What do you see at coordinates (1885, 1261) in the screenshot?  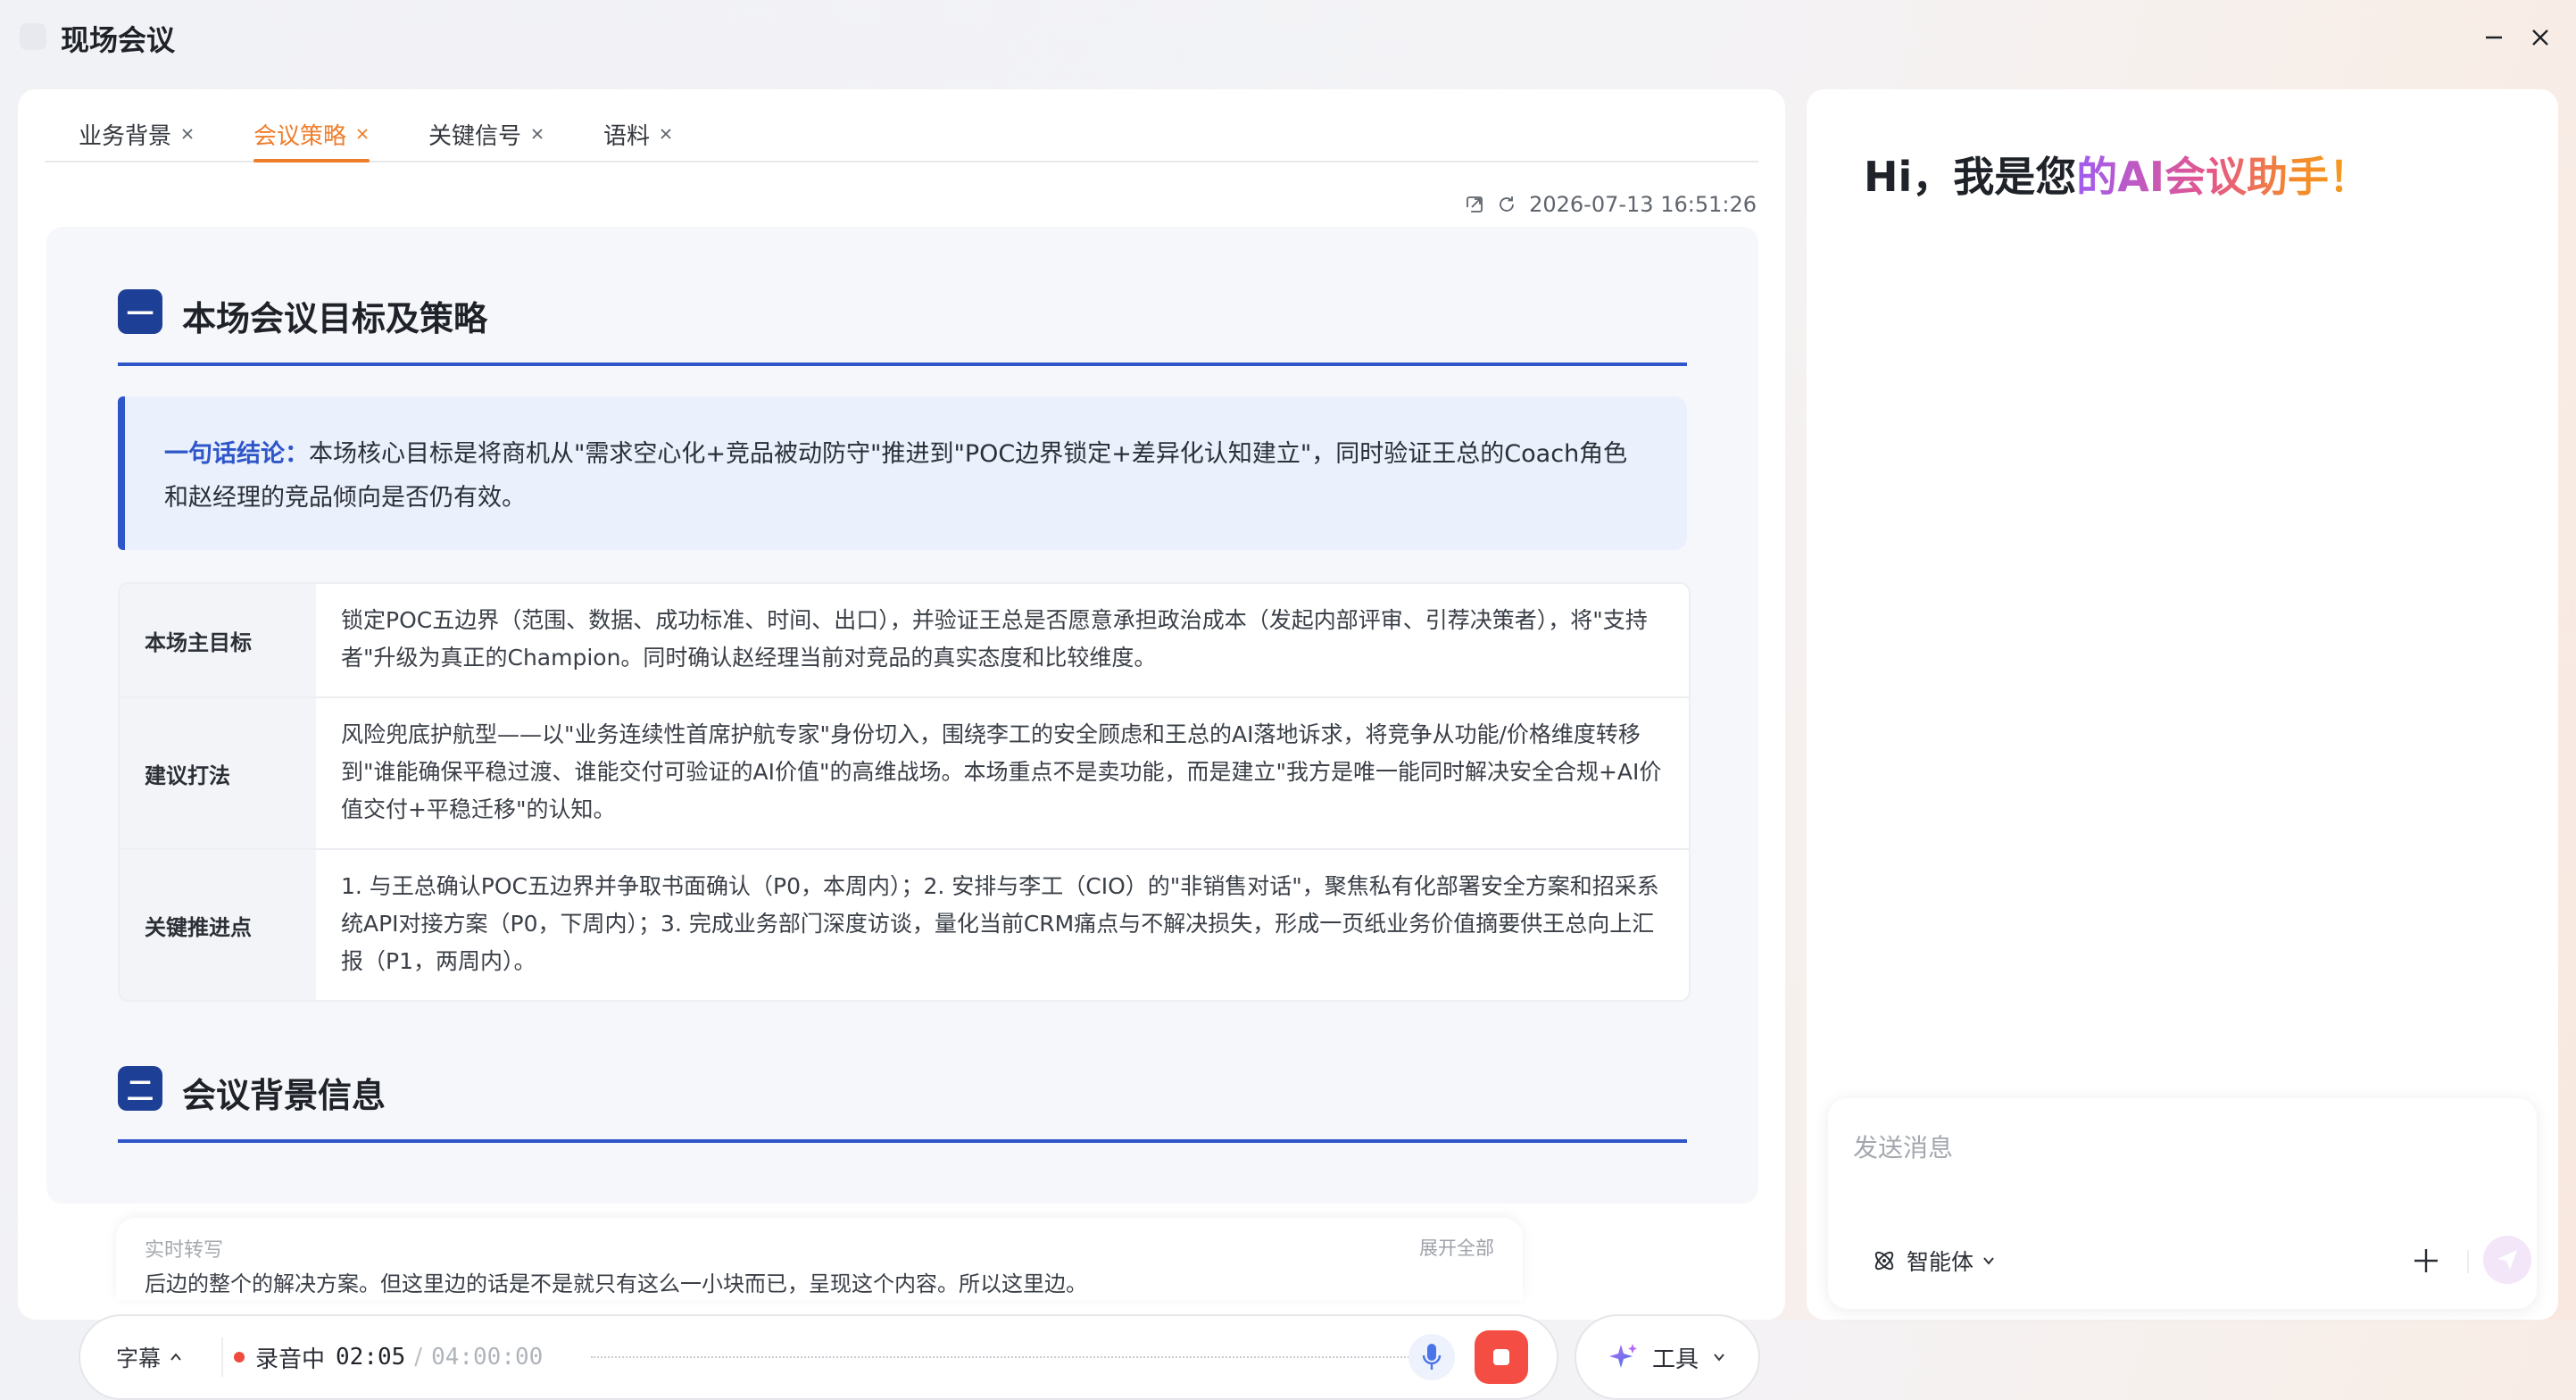 I see `agent-icon` at bounding box center [1885, 1261].